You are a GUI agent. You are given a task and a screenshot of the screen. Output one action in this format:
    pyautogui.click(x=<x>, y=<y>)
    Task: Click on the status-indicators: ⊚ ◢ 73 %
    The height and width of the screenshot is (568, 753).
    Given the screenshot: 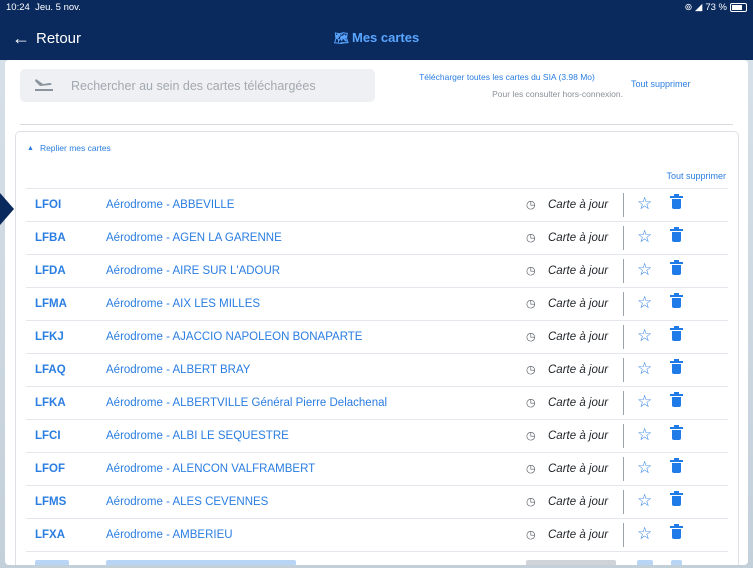 What is the action you would take?
    pyautogui.click(x=715, y=7)
    